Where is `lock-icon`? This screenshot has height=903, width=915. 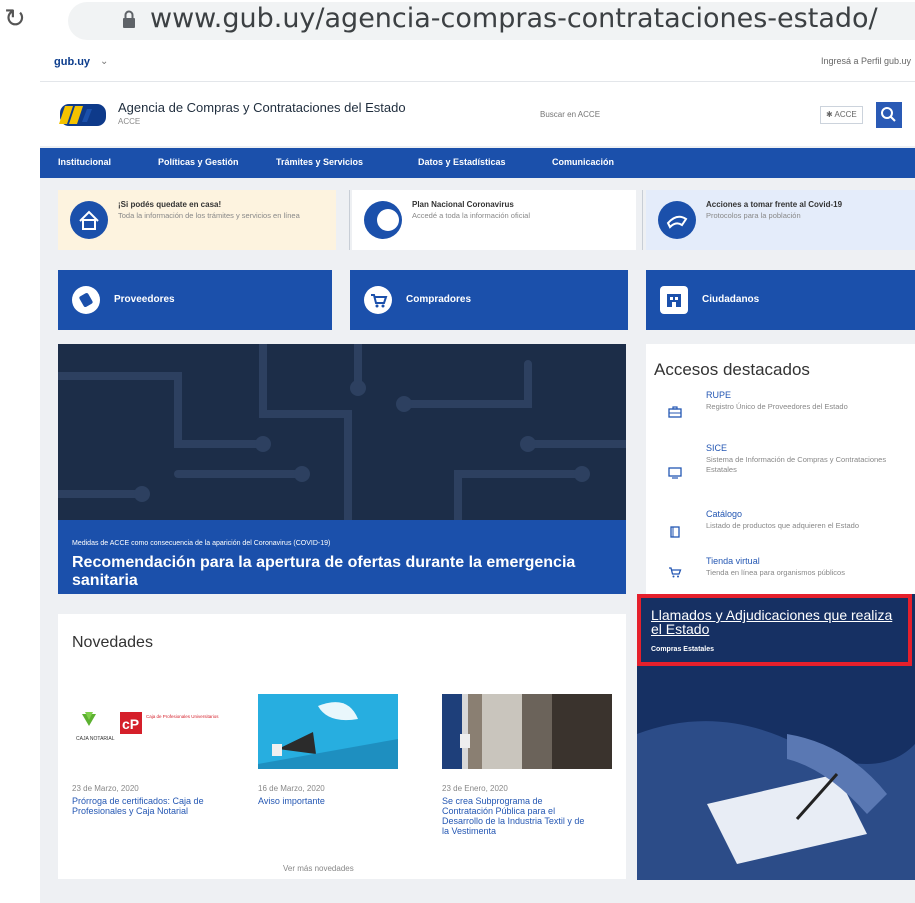
lock-icon is located at coordinates (129, 19).